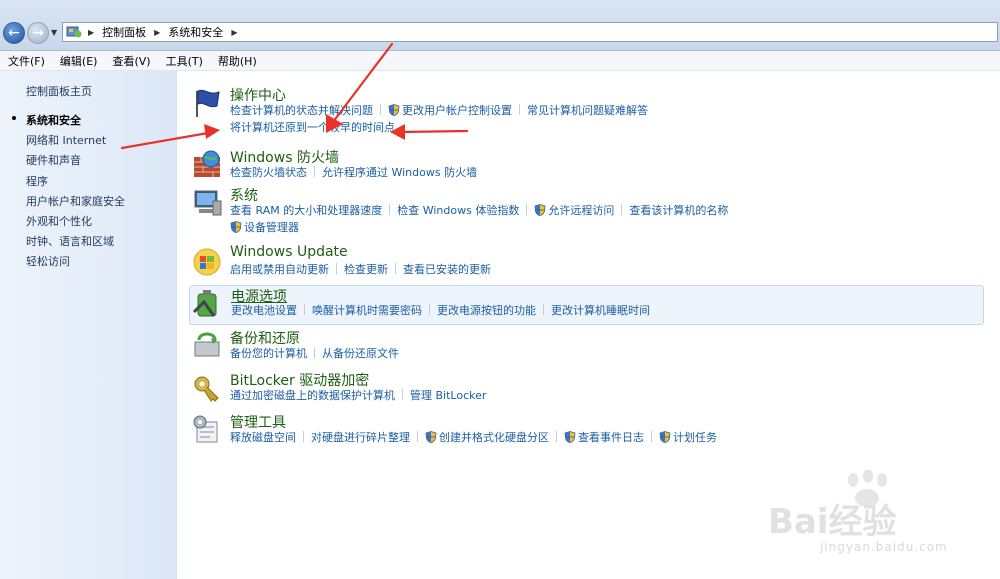 The height and width of the screenshot is (579, 1000). Describe the element at coordinates (884, 547) in the screenshot. I see `watermark-url: jingyan.baidu.com` at that location.